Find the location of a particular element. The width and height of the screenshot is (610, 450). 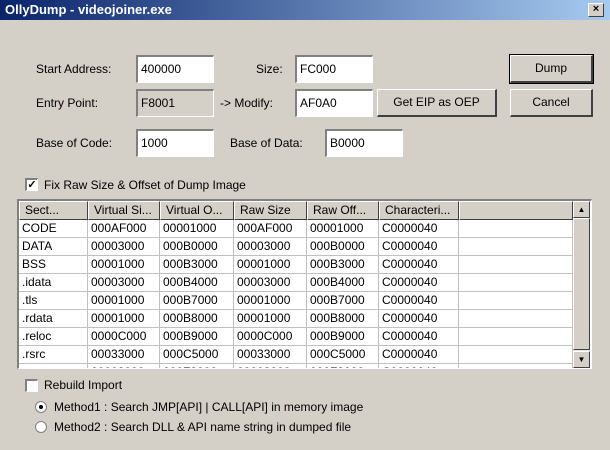

rebuild-import-checkbox is located at coordinates (31, 385).